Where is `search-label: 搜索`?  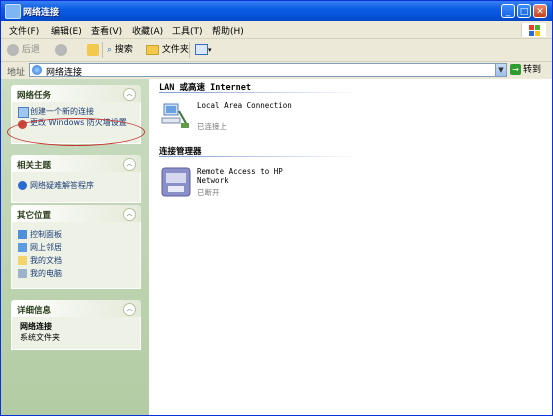 search-label: 搜索 is located at coordinates (123, 50).